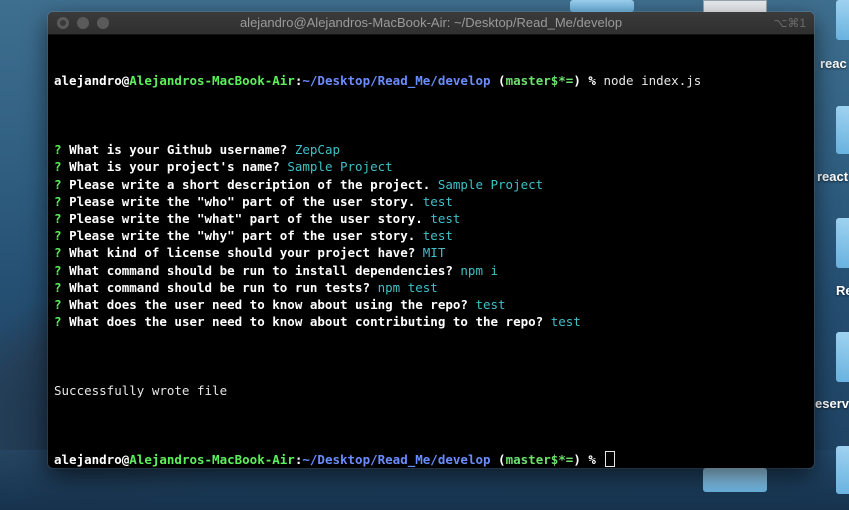 This screenshot has width=849, height=510. Describe the element at coordinates (317, 150) in the screenshot. I see `question-answer: ZepCap` at that location.